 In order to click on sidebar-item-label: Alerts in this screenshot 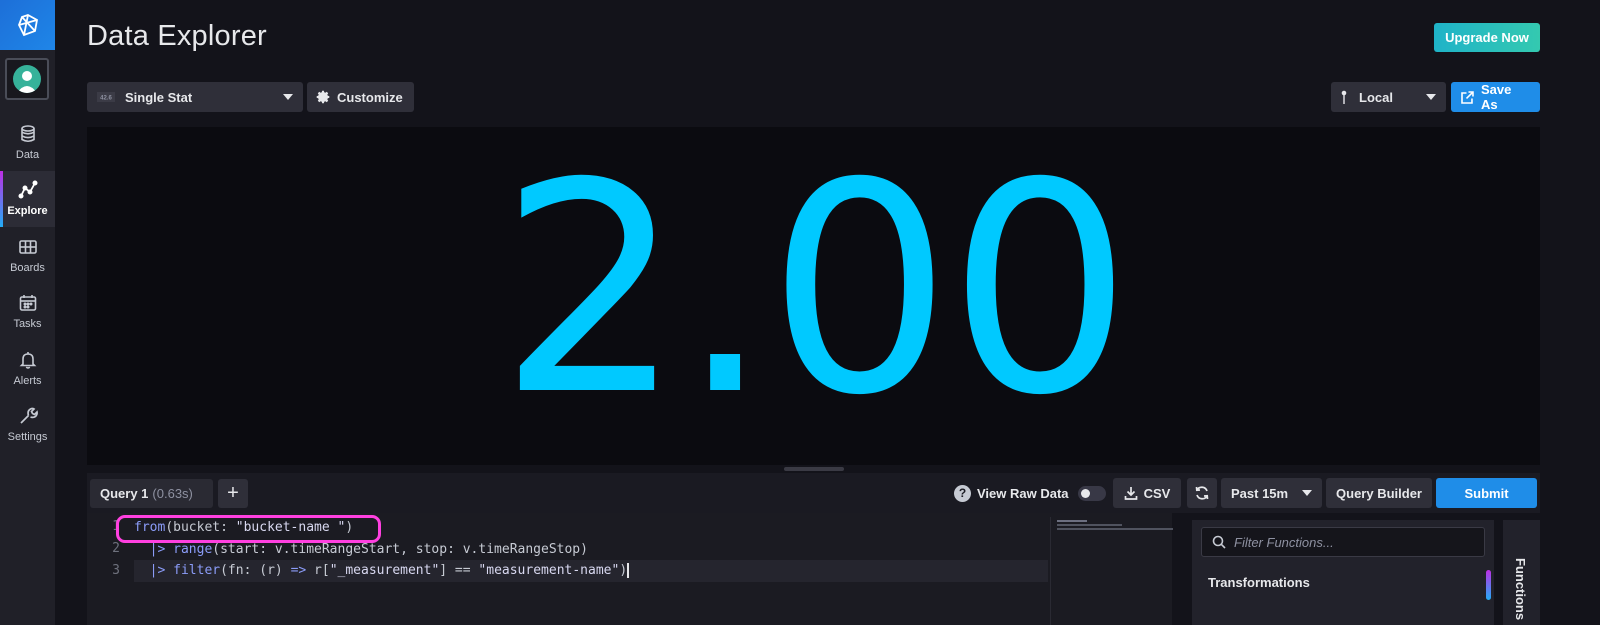, I will do `click(27, 380)`.